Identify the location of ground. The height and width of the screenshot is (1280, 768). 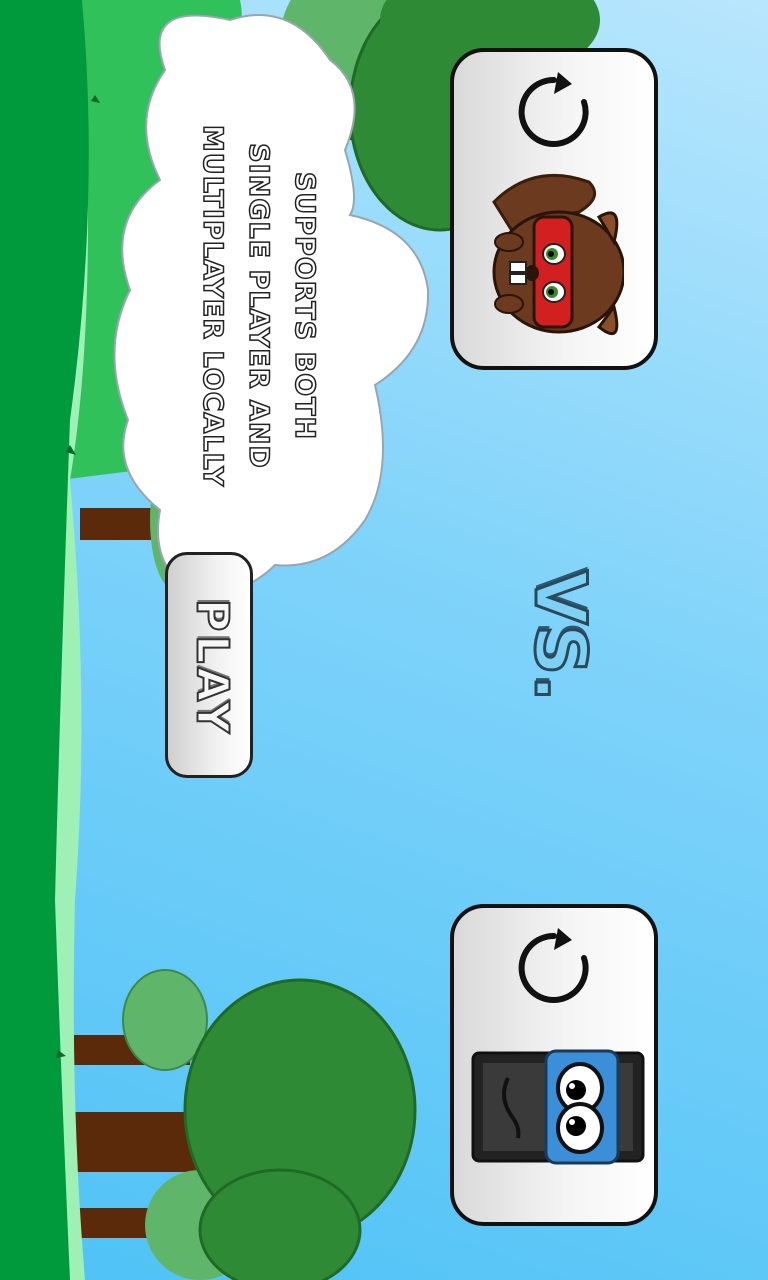
(50, 640).